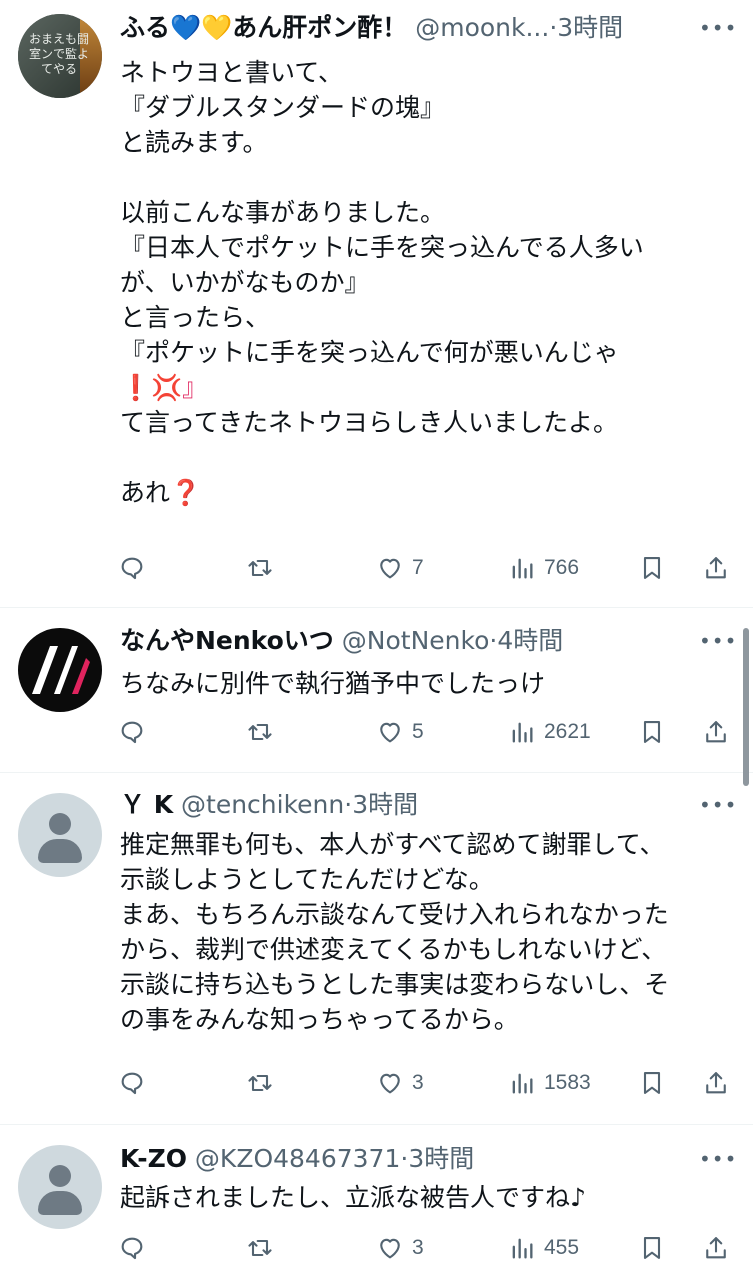 The width and height of the screenshot is (753, 1280). I want to click on tweet-text: ちなみに別件で執行猶予中でしたっけ, so click(421, 683).